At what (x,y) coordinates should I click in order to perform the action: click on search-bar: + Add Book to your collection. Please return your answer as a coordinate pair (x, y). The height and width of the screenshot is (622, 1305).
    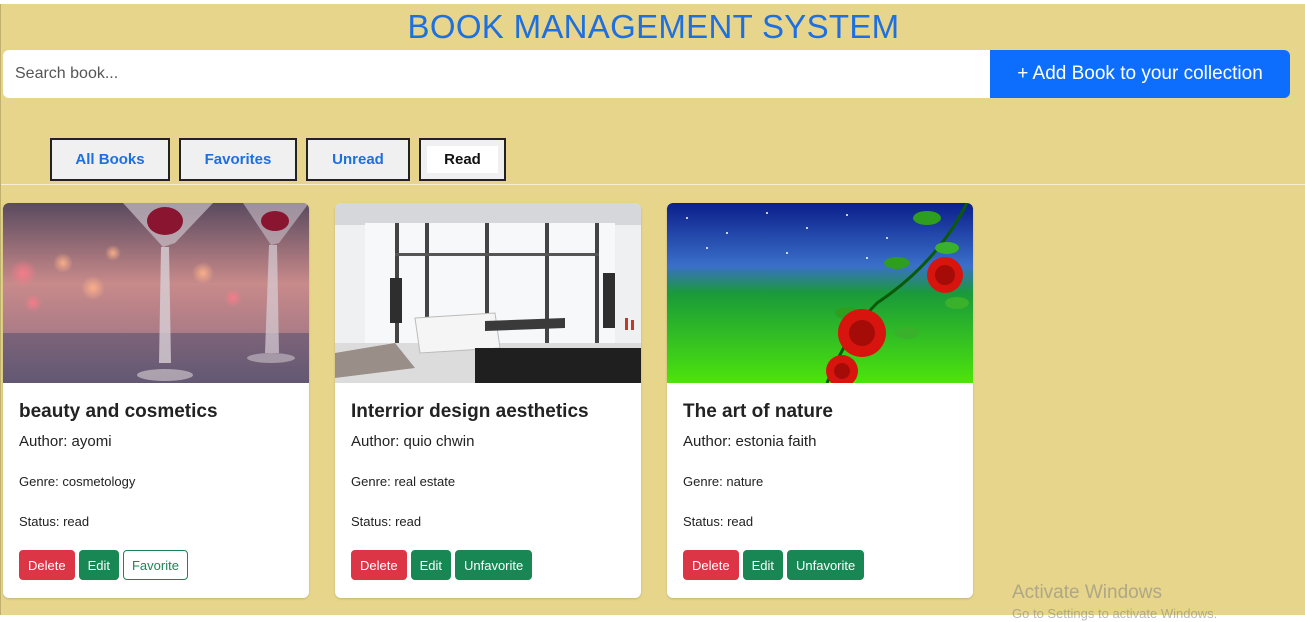
    Looking at the image, I should click on (646, 74).